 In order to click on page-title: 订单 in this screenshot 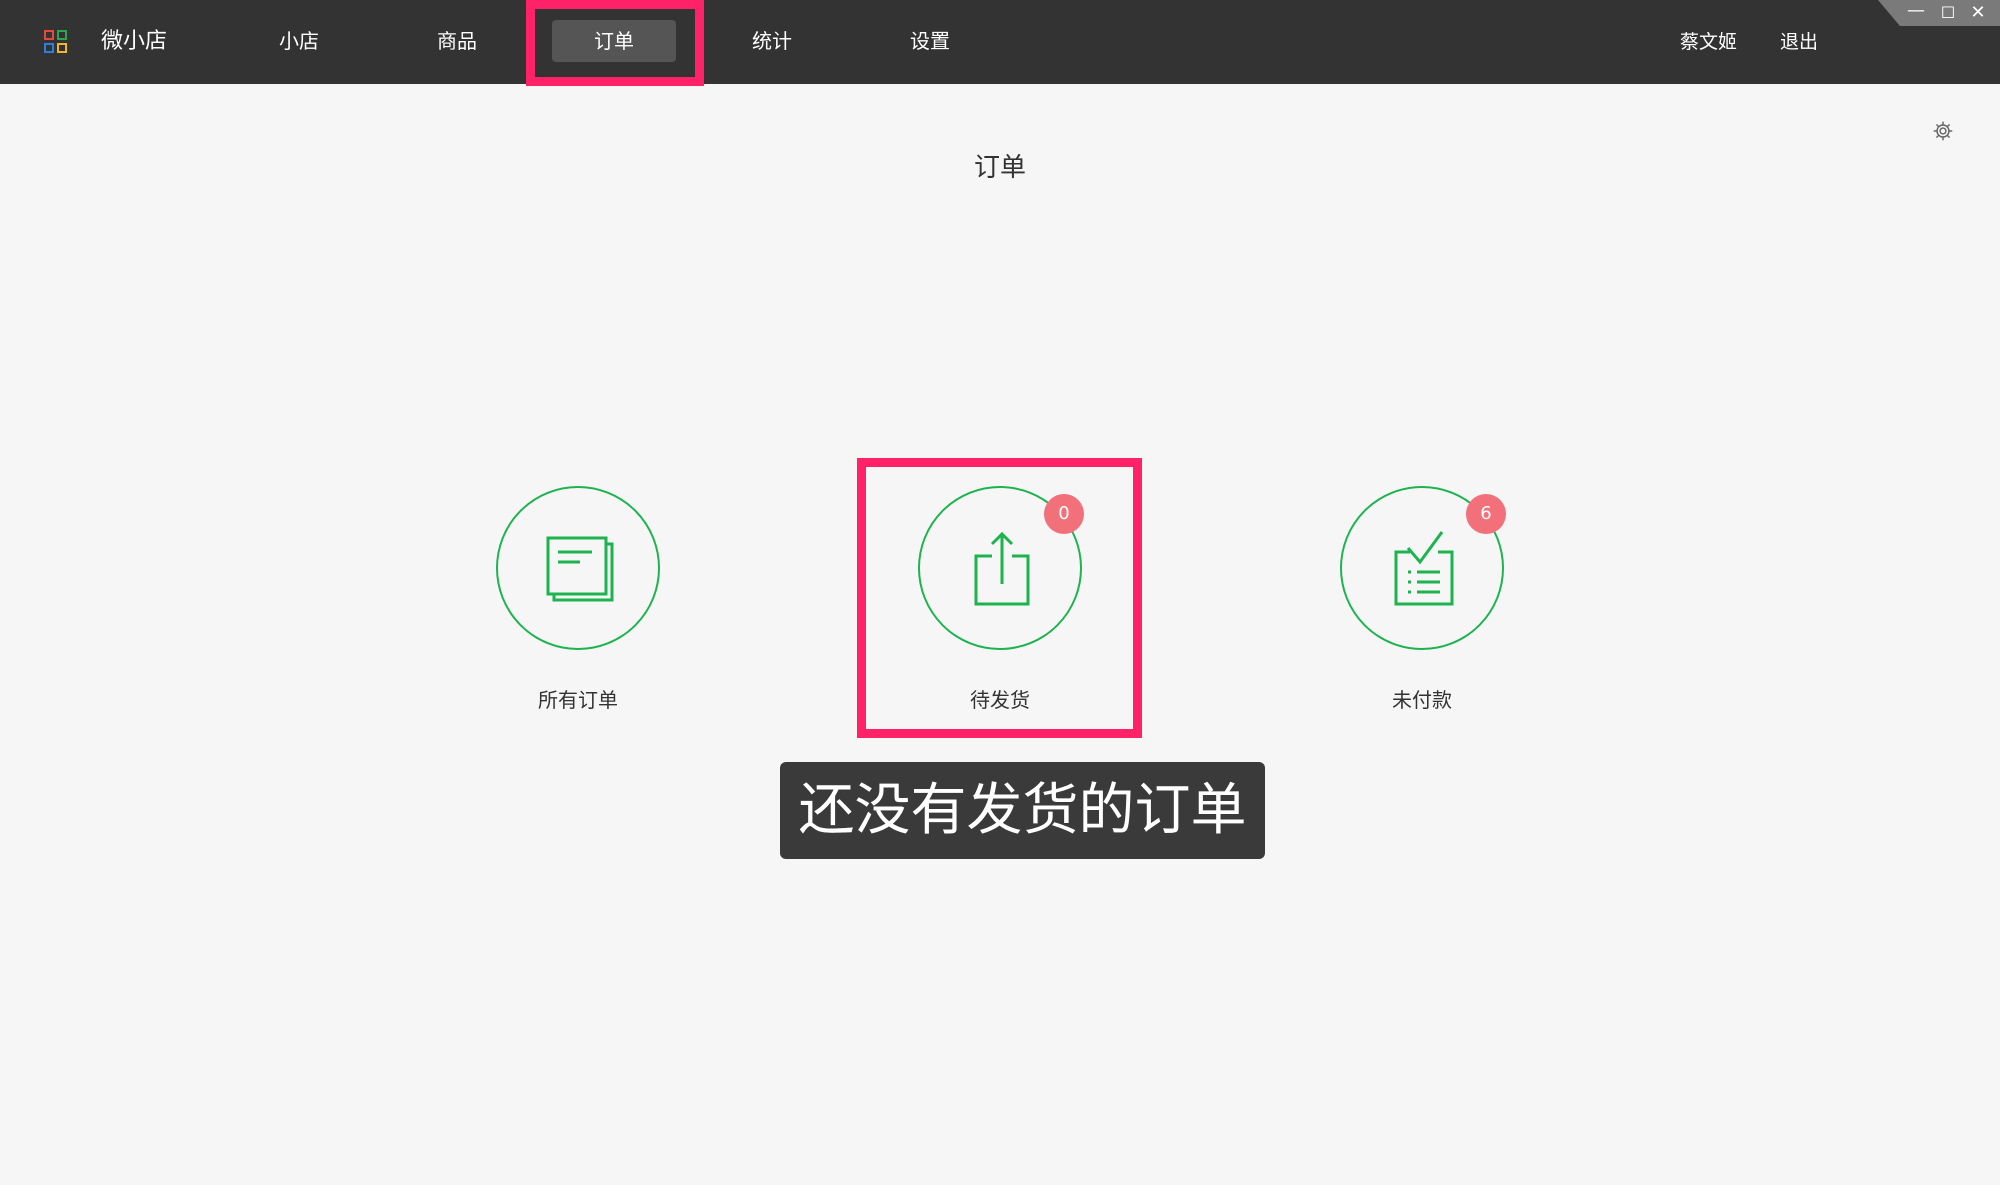, I will do `click(999, 168)`.